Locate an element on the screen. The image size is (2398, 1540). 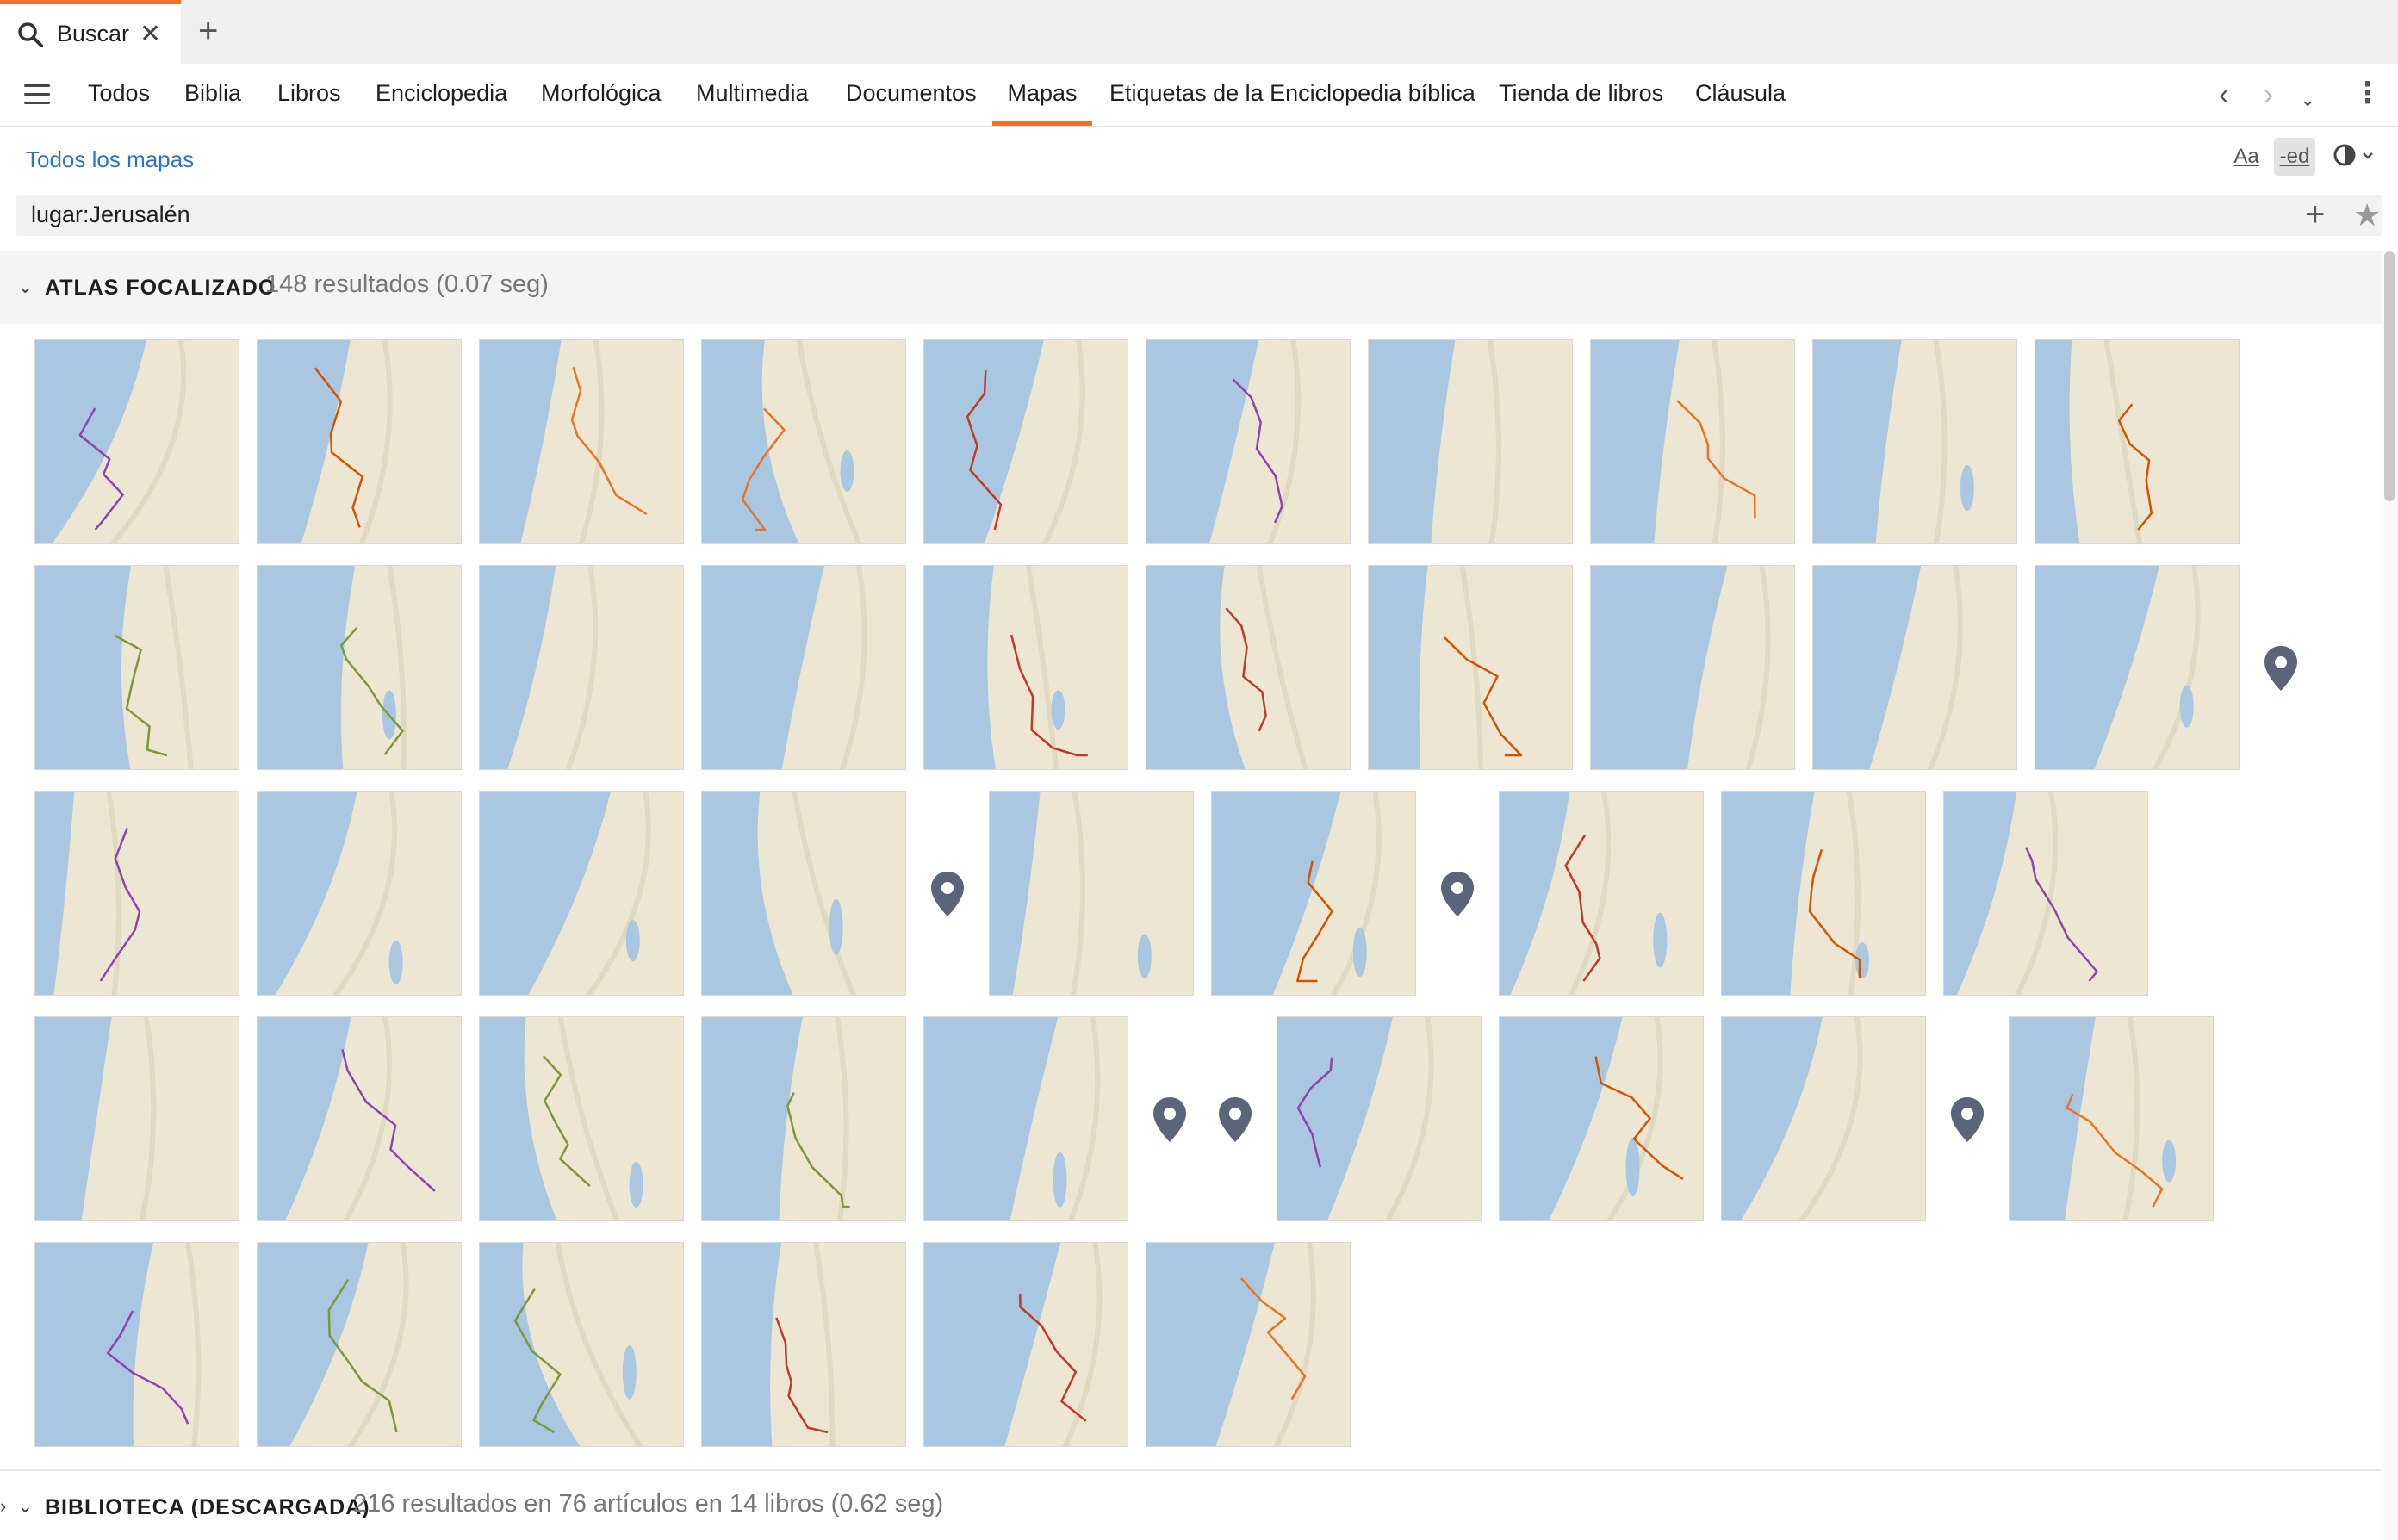
add-plus-icon: + is located at coordinates (2315, 214).